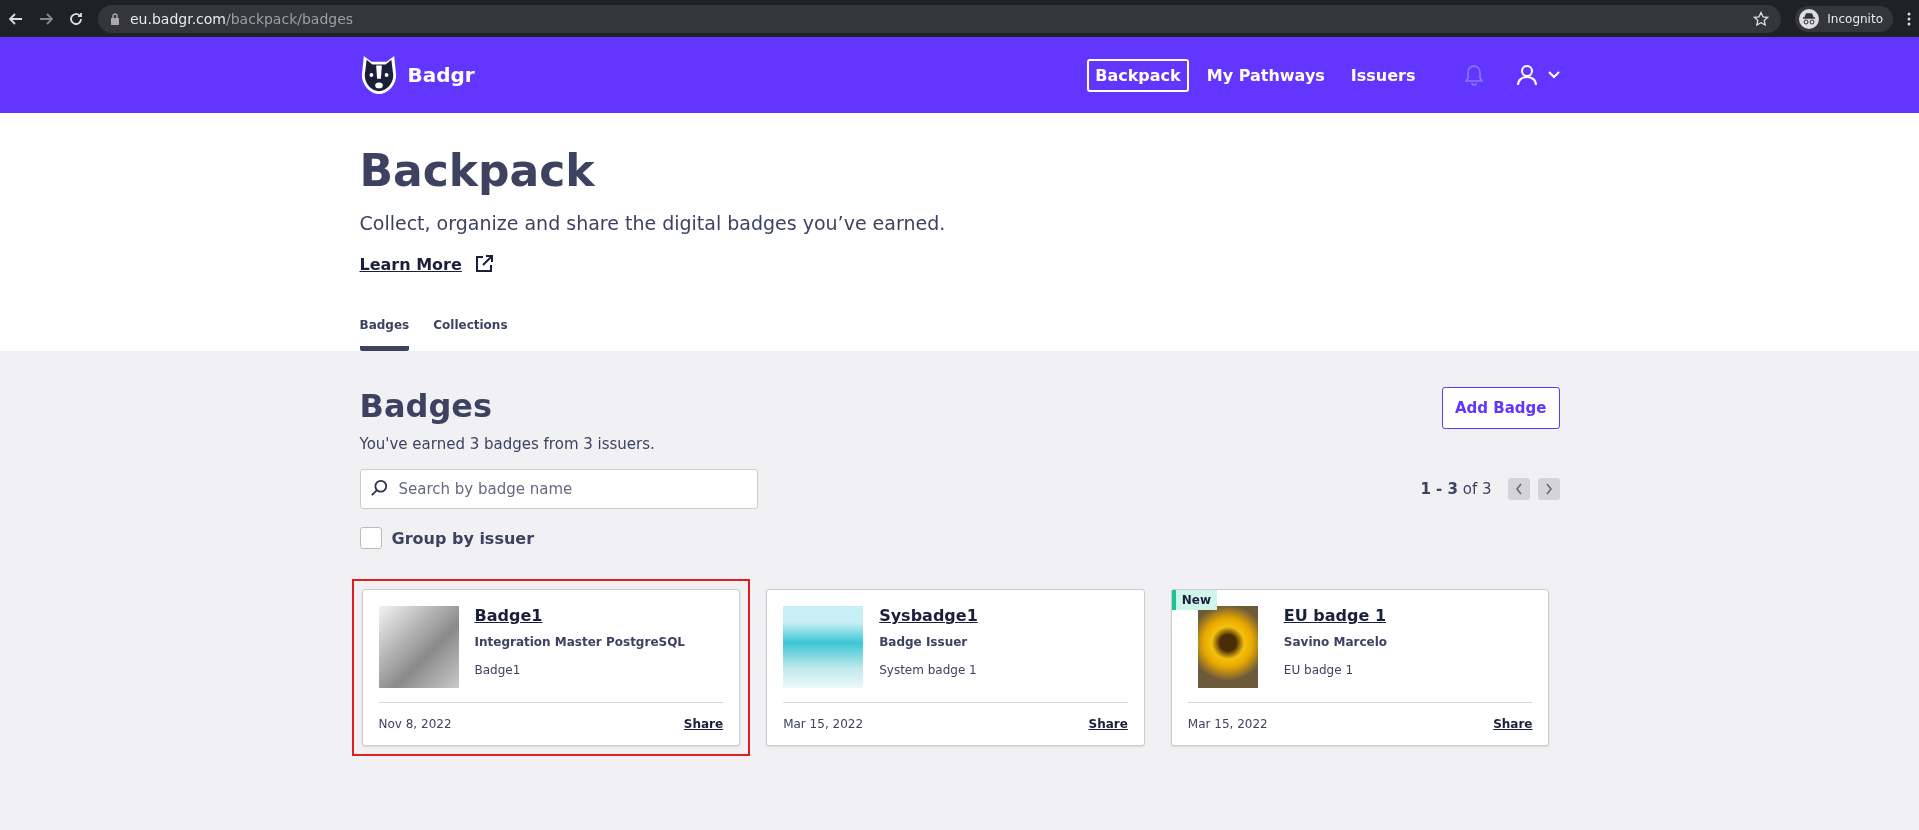 This screenshot has height=830, width=1919. I want to click on back-arrow-icon, so click(16, 18).